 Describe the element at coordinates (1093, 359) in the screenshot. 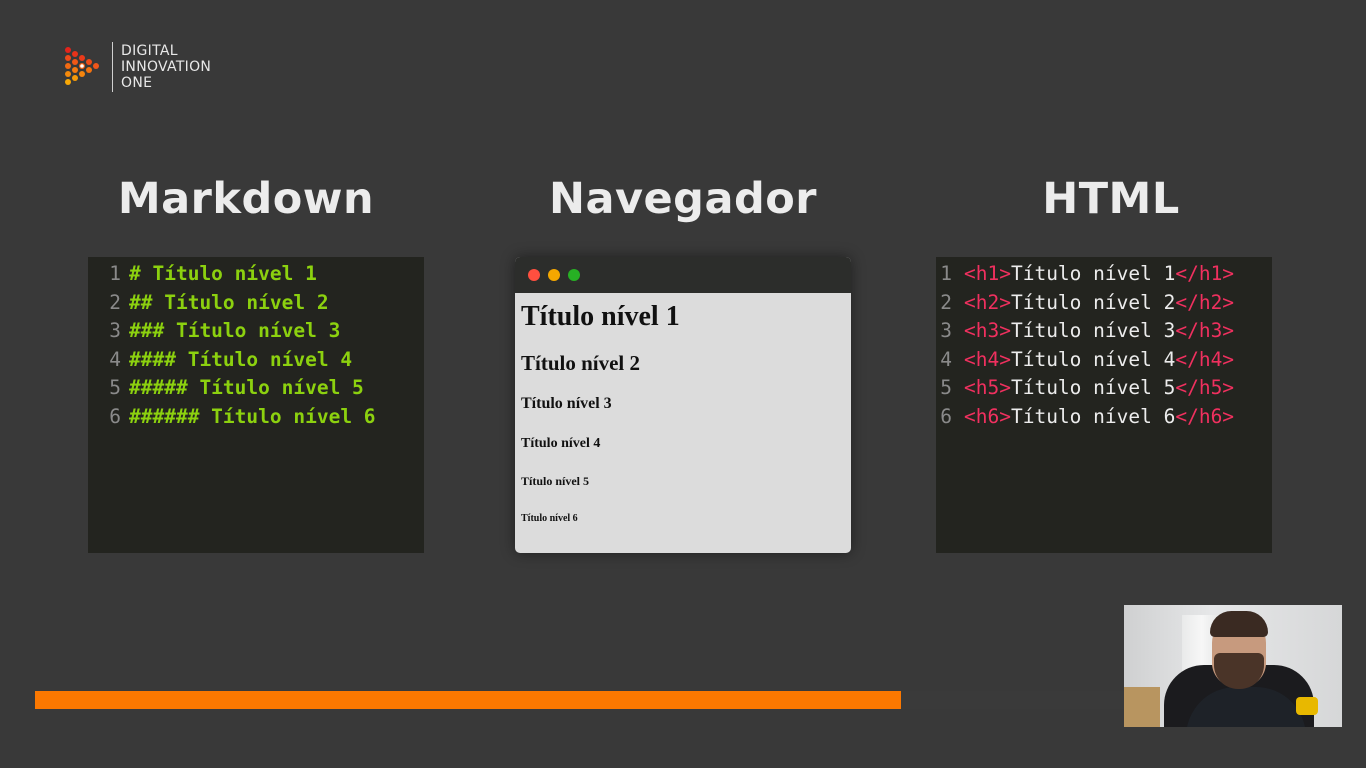

I see `tag-text: Título nível 4` at that location.